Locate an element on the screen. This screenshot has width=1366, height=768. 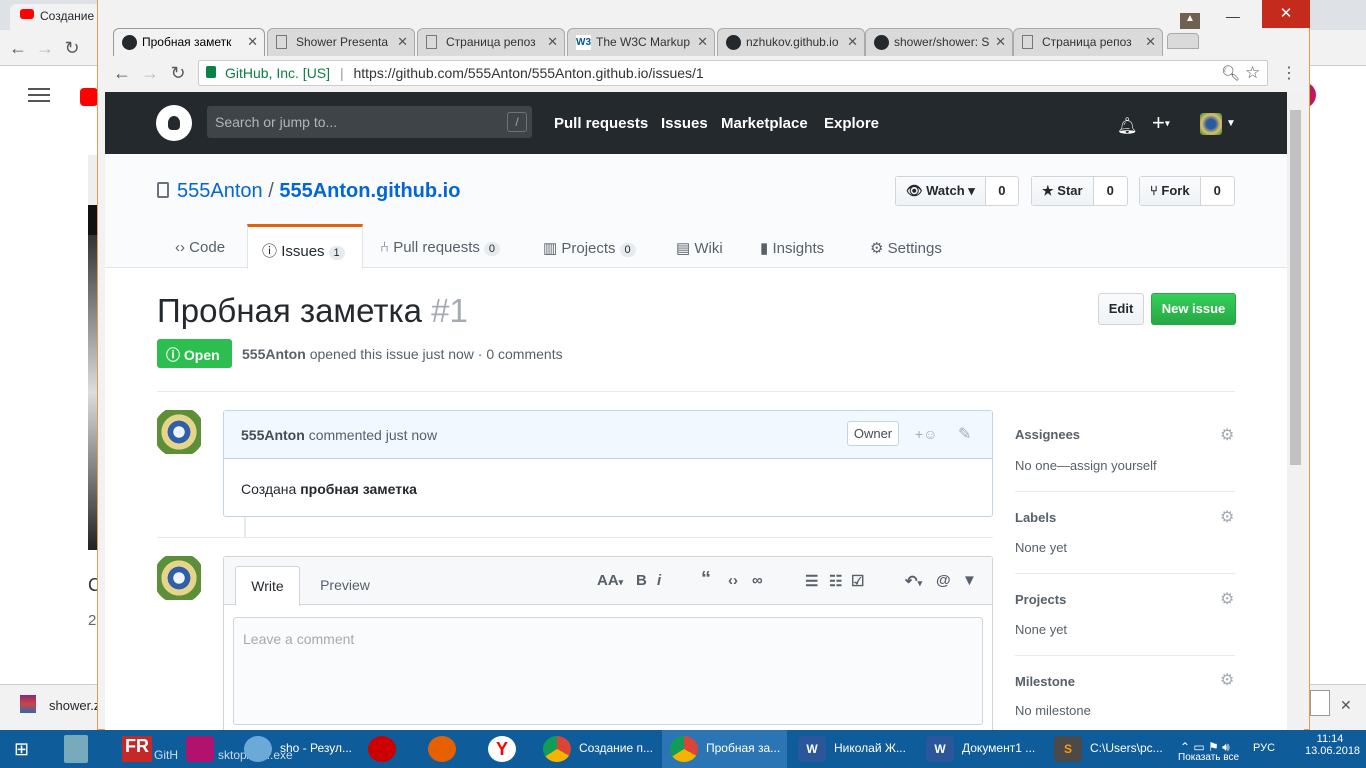
bold-icon: B is located at coordinates (641, 580).